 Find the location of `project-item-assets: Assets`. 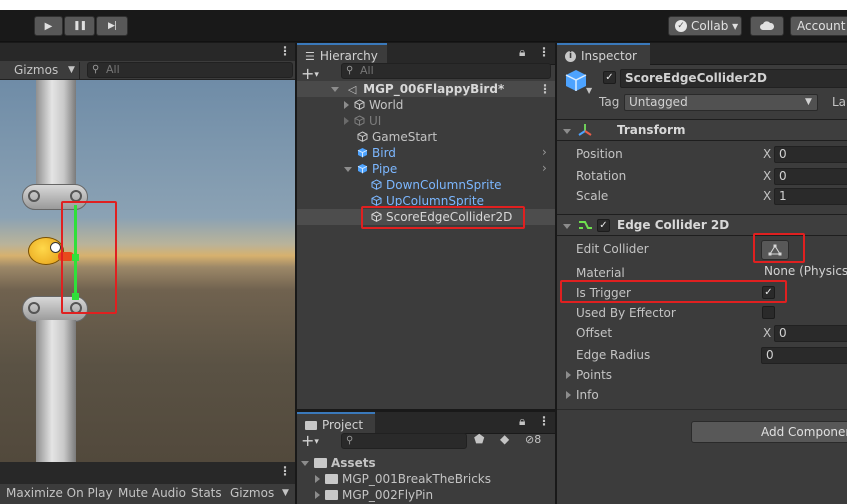

project-item-assets: Assets is located at coordinates (338, 463).